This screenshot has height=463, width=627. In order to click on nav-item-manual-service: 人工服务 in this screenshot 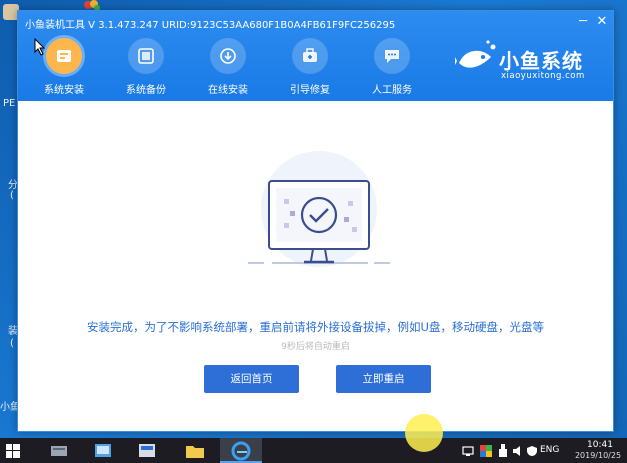, I will do `click(392, 67)`.